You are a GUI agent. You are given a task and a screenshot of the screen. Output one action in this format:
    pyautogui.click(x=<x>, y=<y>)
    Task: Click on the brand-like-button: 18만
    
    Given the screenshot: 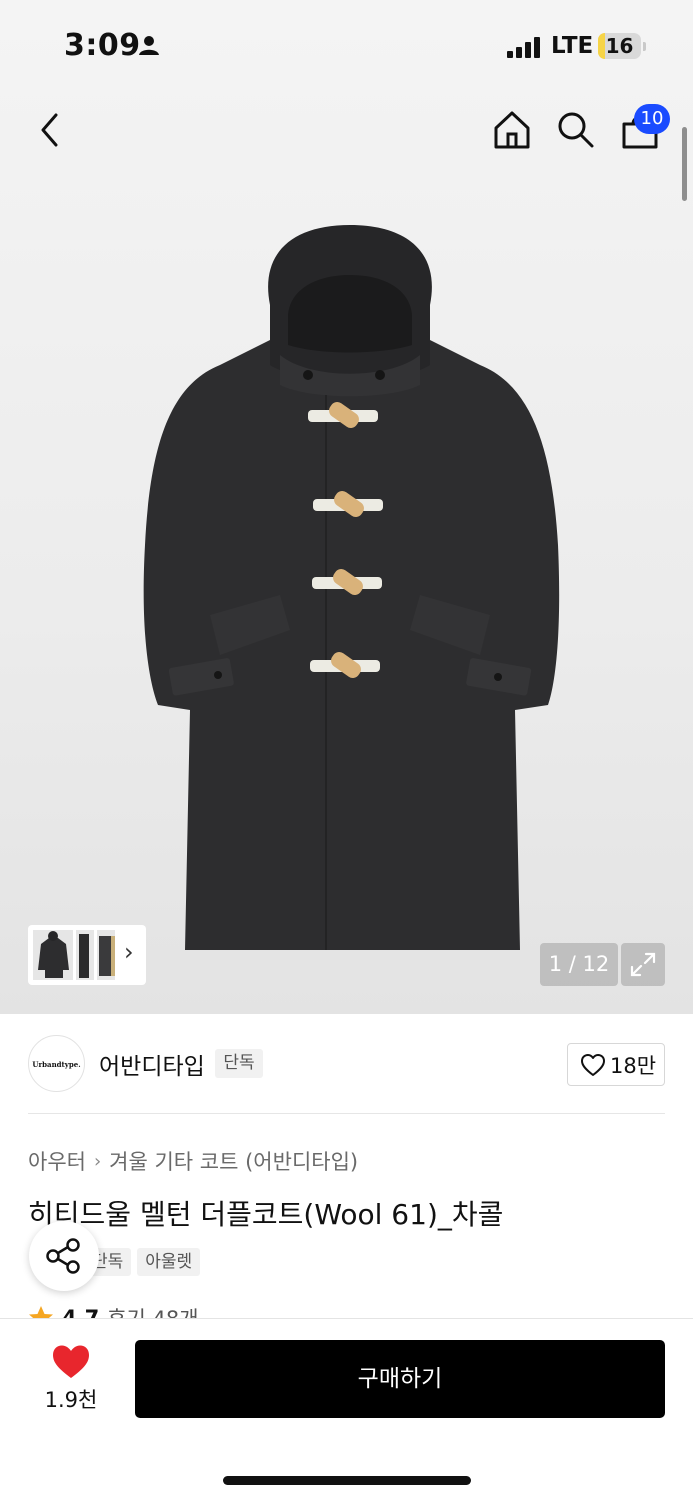 What is the action you would take?
    pyautogui.click(x=616, y=1064)
    